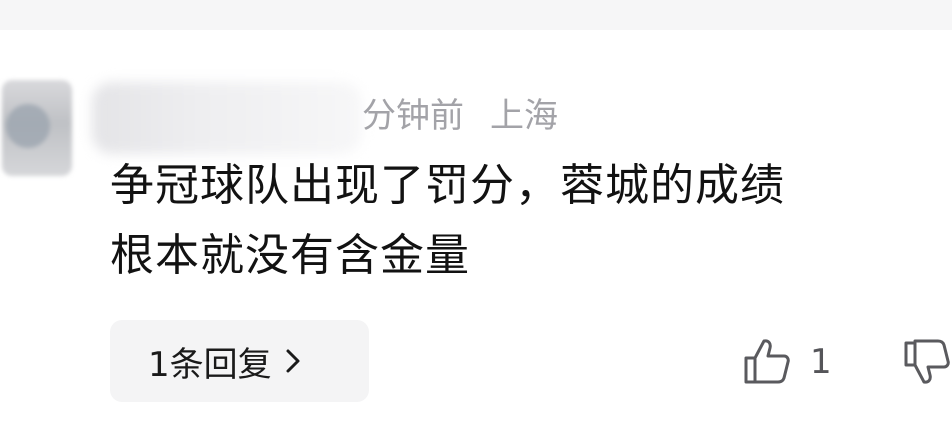 This screenshot has height=421, width=952. I want to click on thumbs-down-icon, so click(927, 362).